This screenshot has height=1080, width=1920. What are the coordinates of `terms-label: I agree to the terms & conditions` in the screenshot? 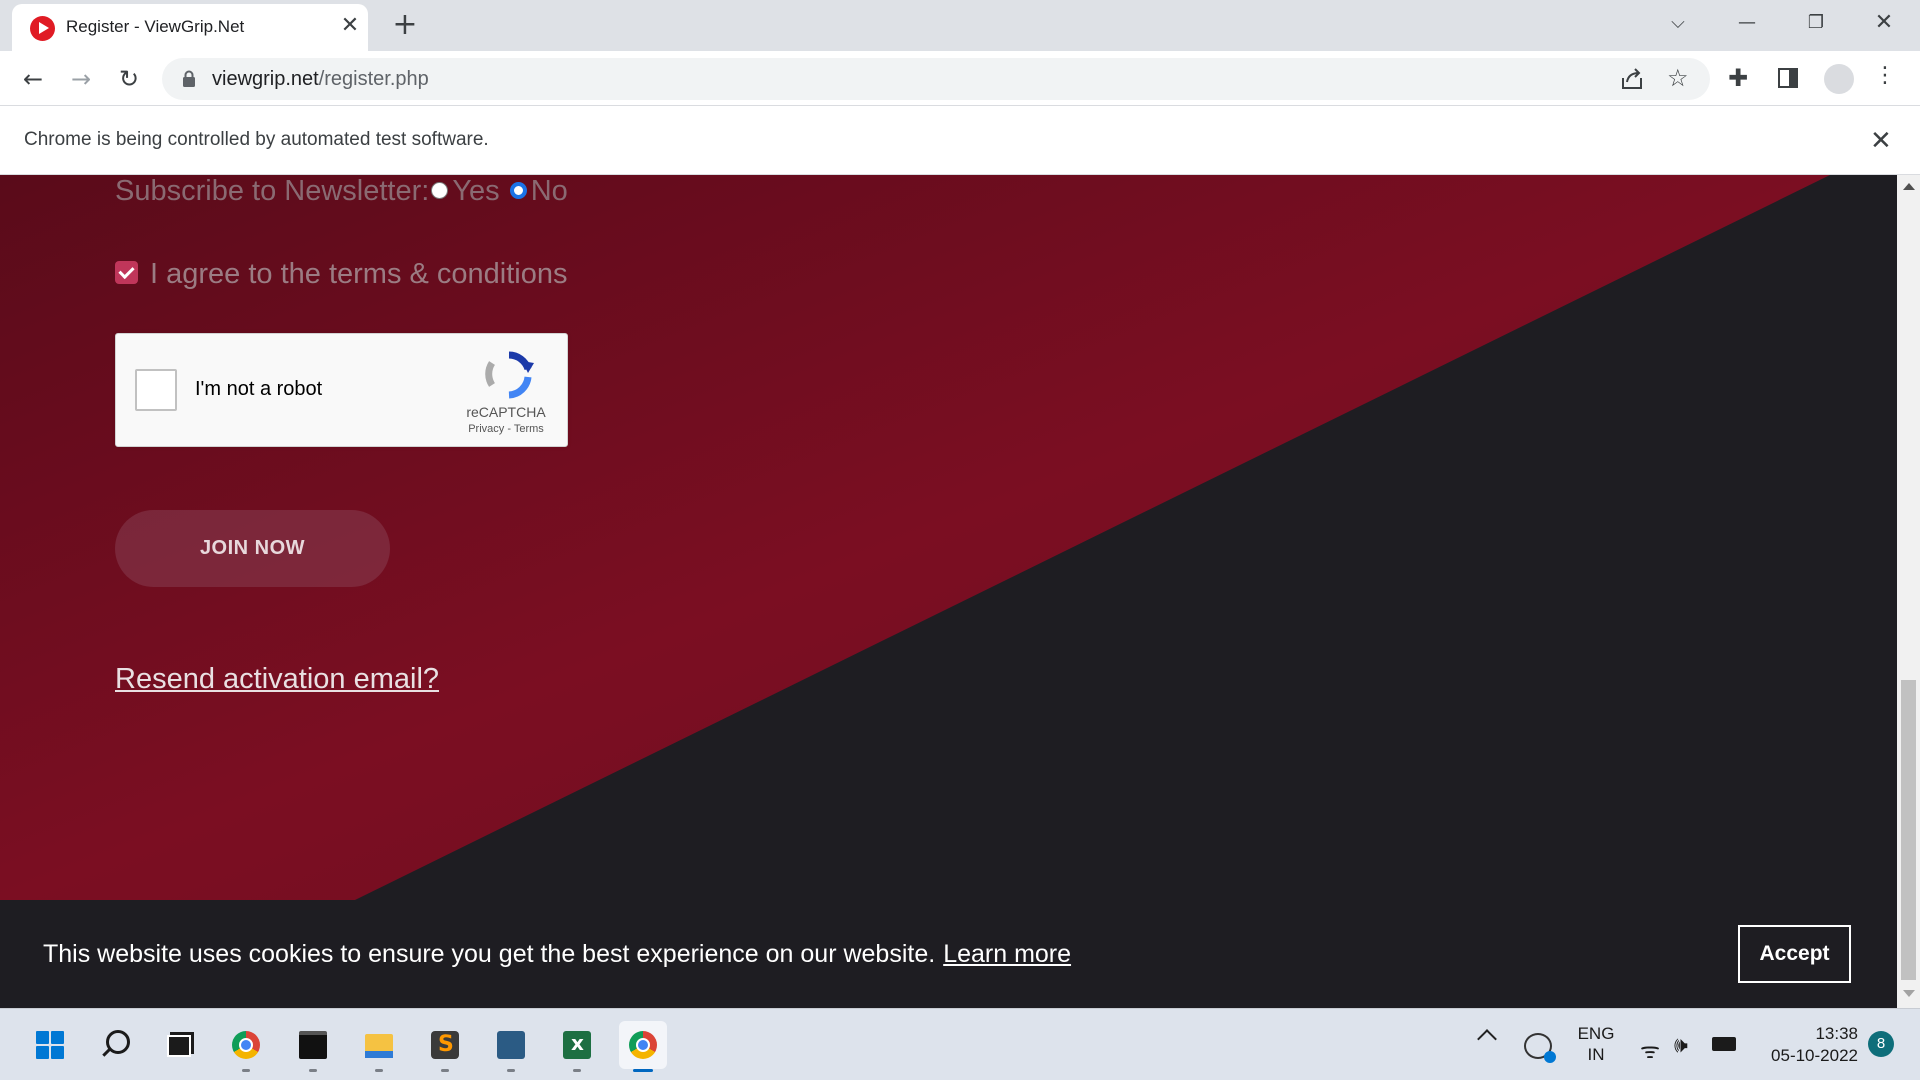 It's located at (359, 274).